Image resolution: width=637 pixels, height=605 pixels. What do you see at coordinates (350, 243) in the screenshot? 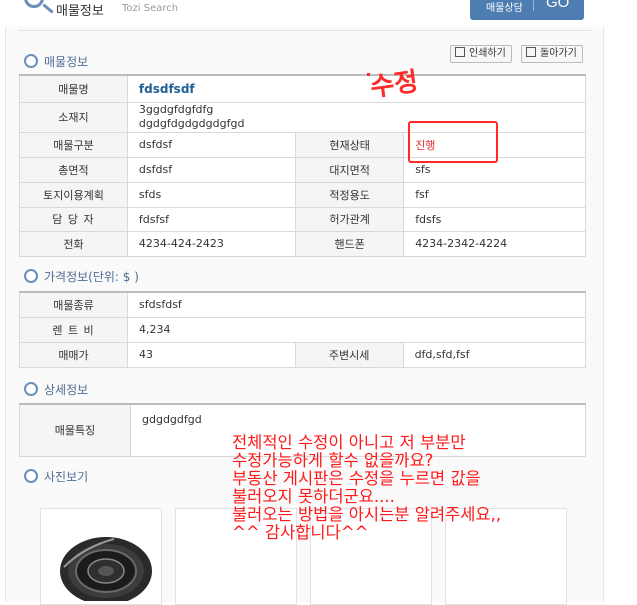
I see `cell-label: 핸드폰` at bounding box center [350, 243].